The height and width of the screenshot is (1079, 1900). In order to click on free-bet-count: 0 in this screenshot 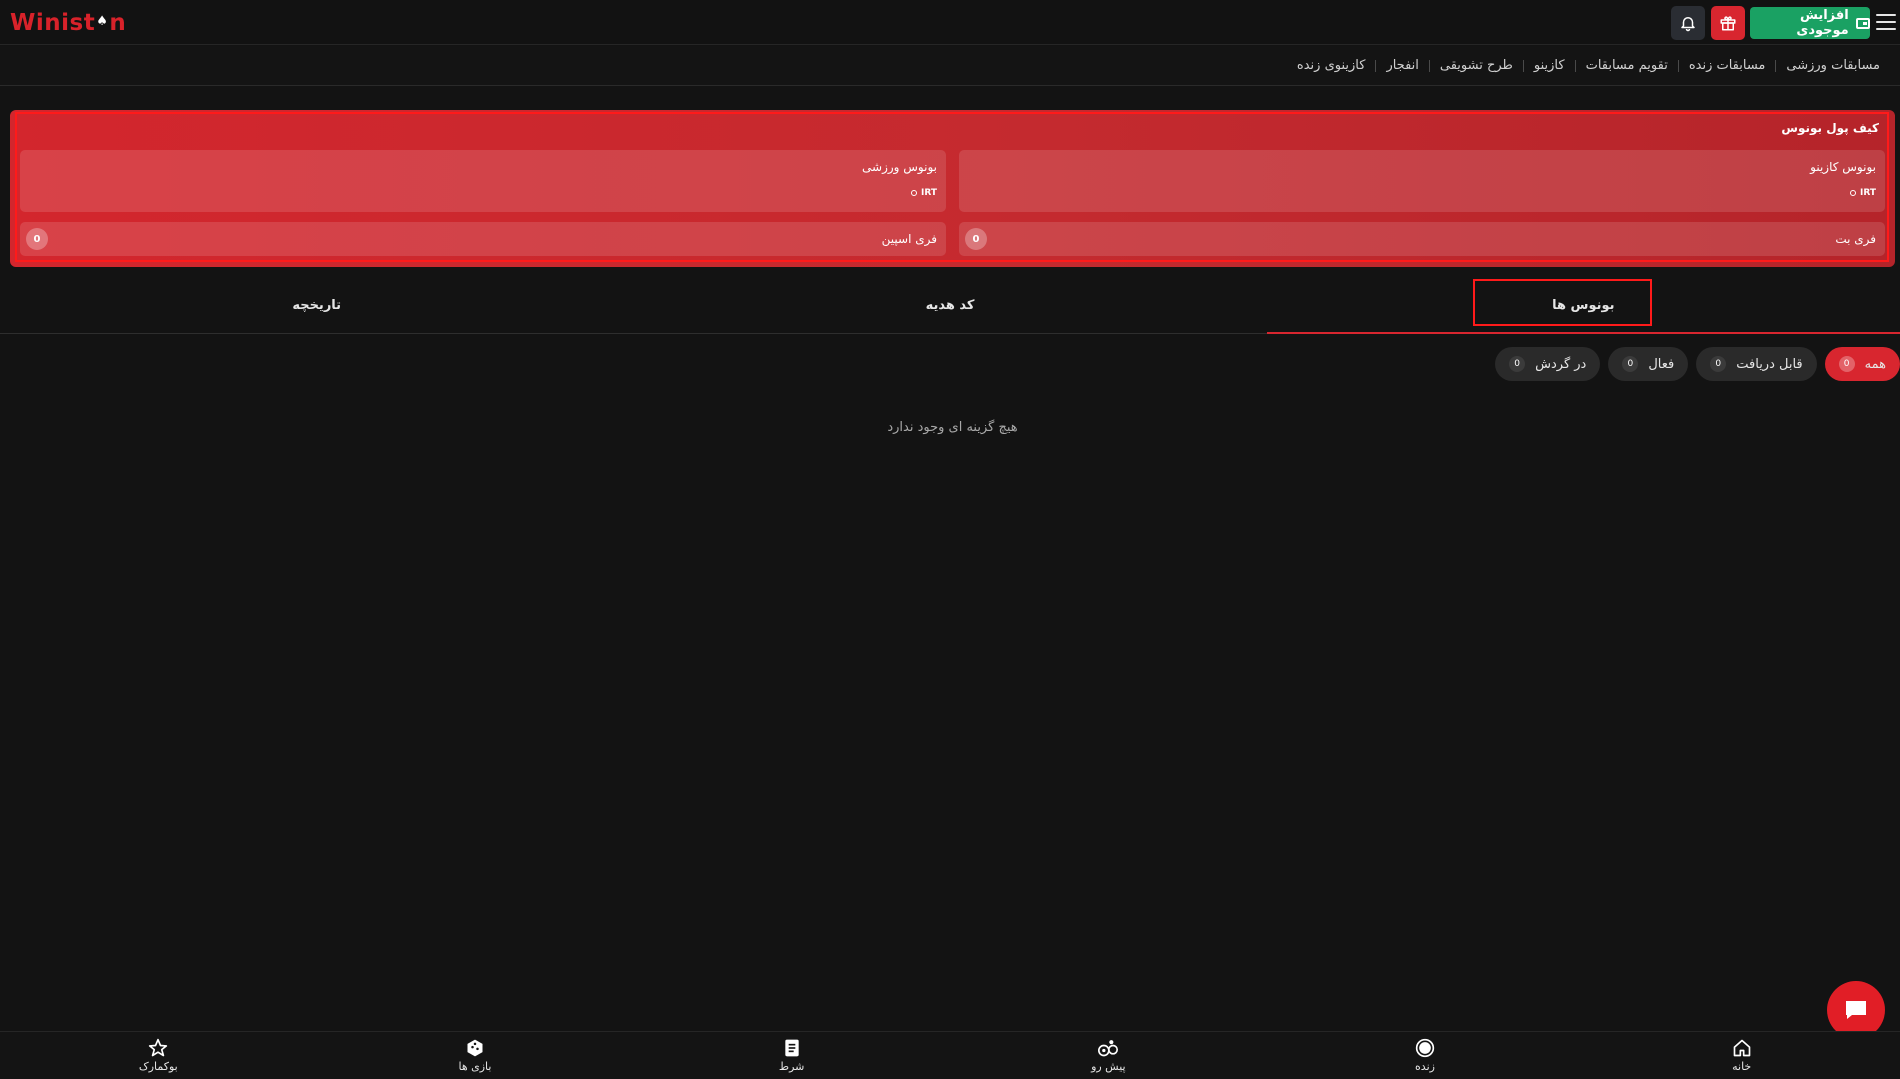, I will do `click(976, 239)`.